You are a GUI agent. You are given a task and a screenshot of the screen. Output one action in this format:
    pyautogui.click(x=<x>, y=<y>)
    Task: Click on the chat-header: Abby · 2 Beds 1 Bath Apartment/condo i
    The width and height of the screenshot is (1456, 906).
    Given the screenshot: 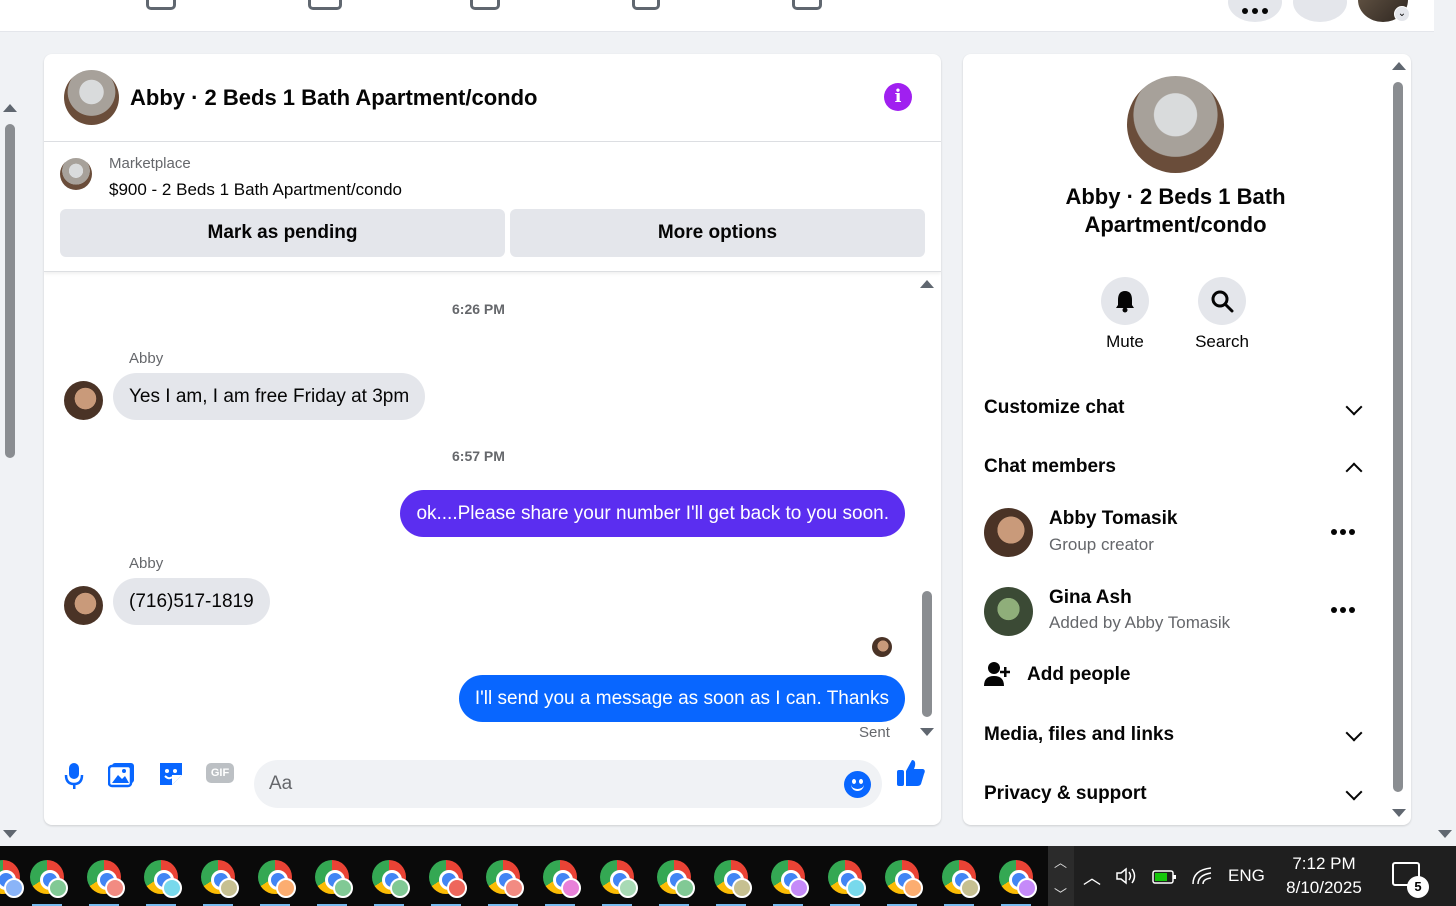 What is the action you would take?
    pyautogui.click(x=492, y=98)
    